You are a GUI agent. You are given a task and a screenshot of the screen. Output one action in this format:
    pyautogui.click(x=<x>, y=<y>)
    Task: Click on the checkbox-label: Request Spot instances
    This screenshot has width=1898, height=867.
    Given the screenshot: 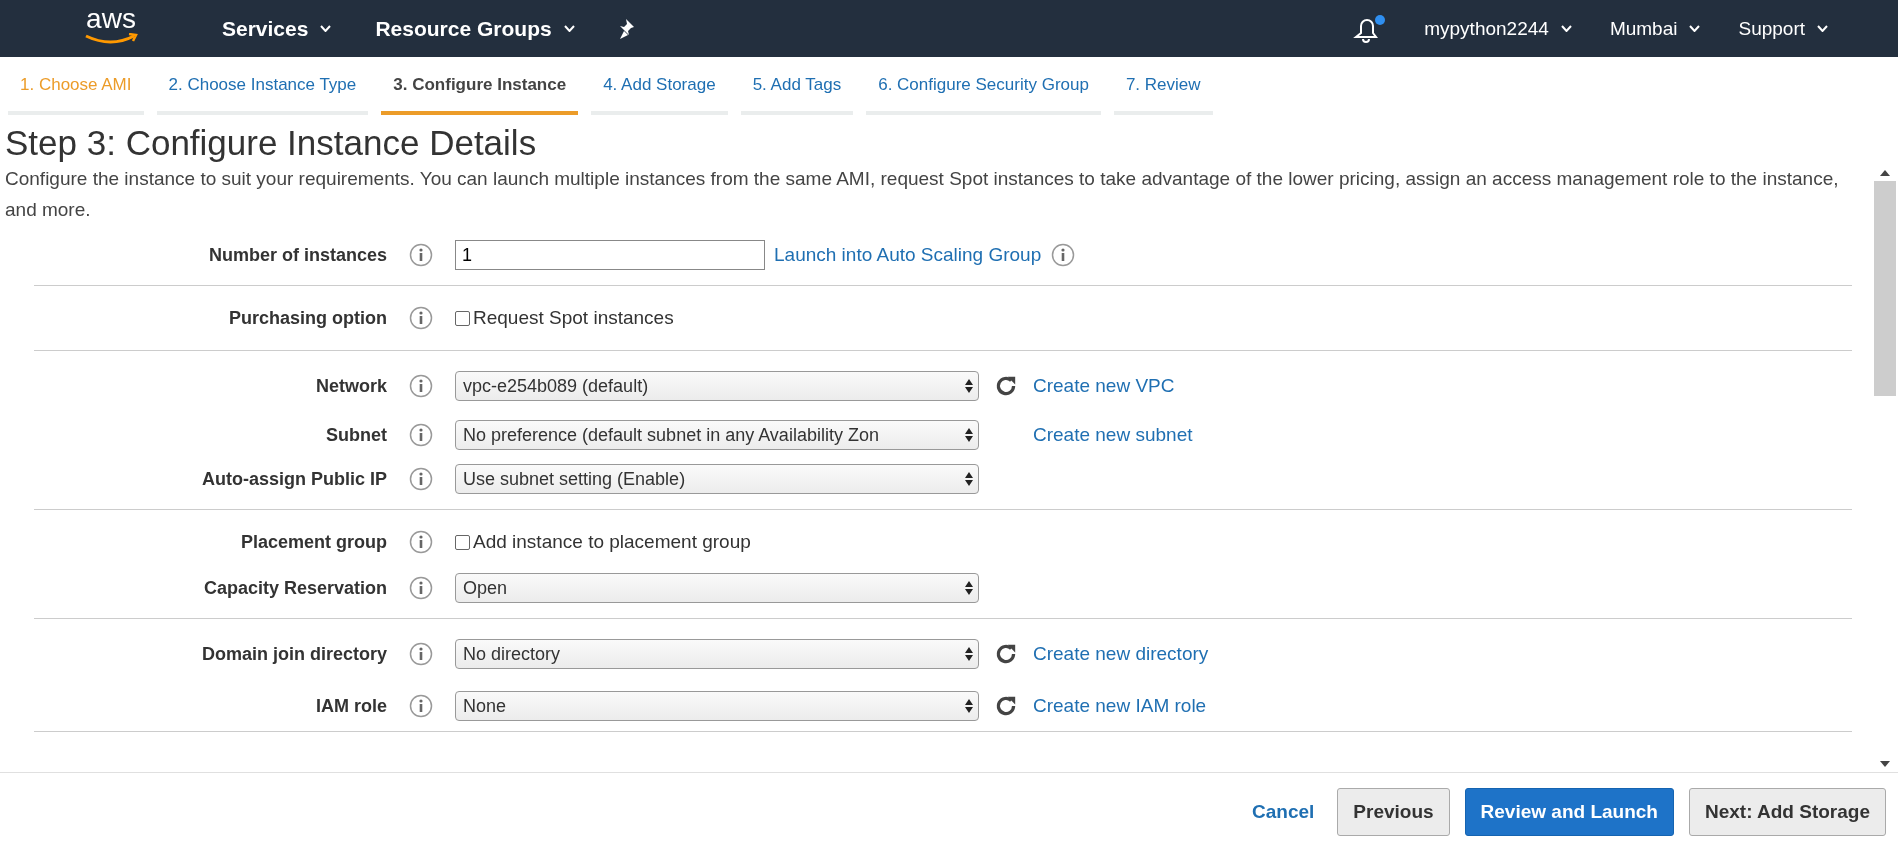 What is the action you would take?
    pyautogui.click(x=573, y=318)
    